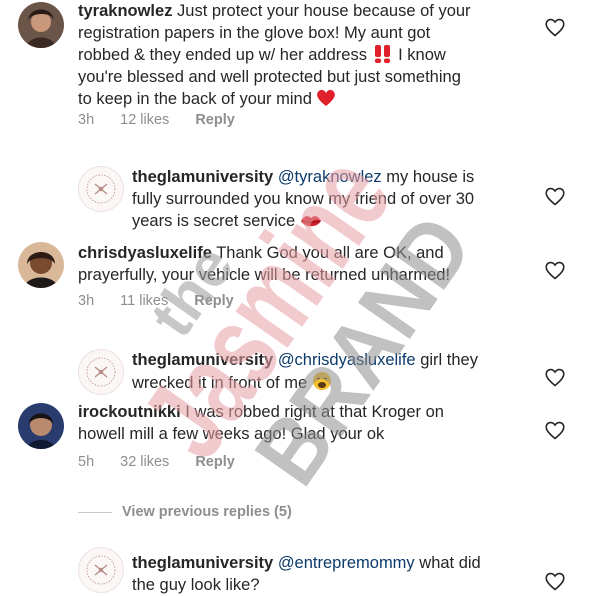  I want to click on view-previous-label: View previous replies (5), so click(207, 512).